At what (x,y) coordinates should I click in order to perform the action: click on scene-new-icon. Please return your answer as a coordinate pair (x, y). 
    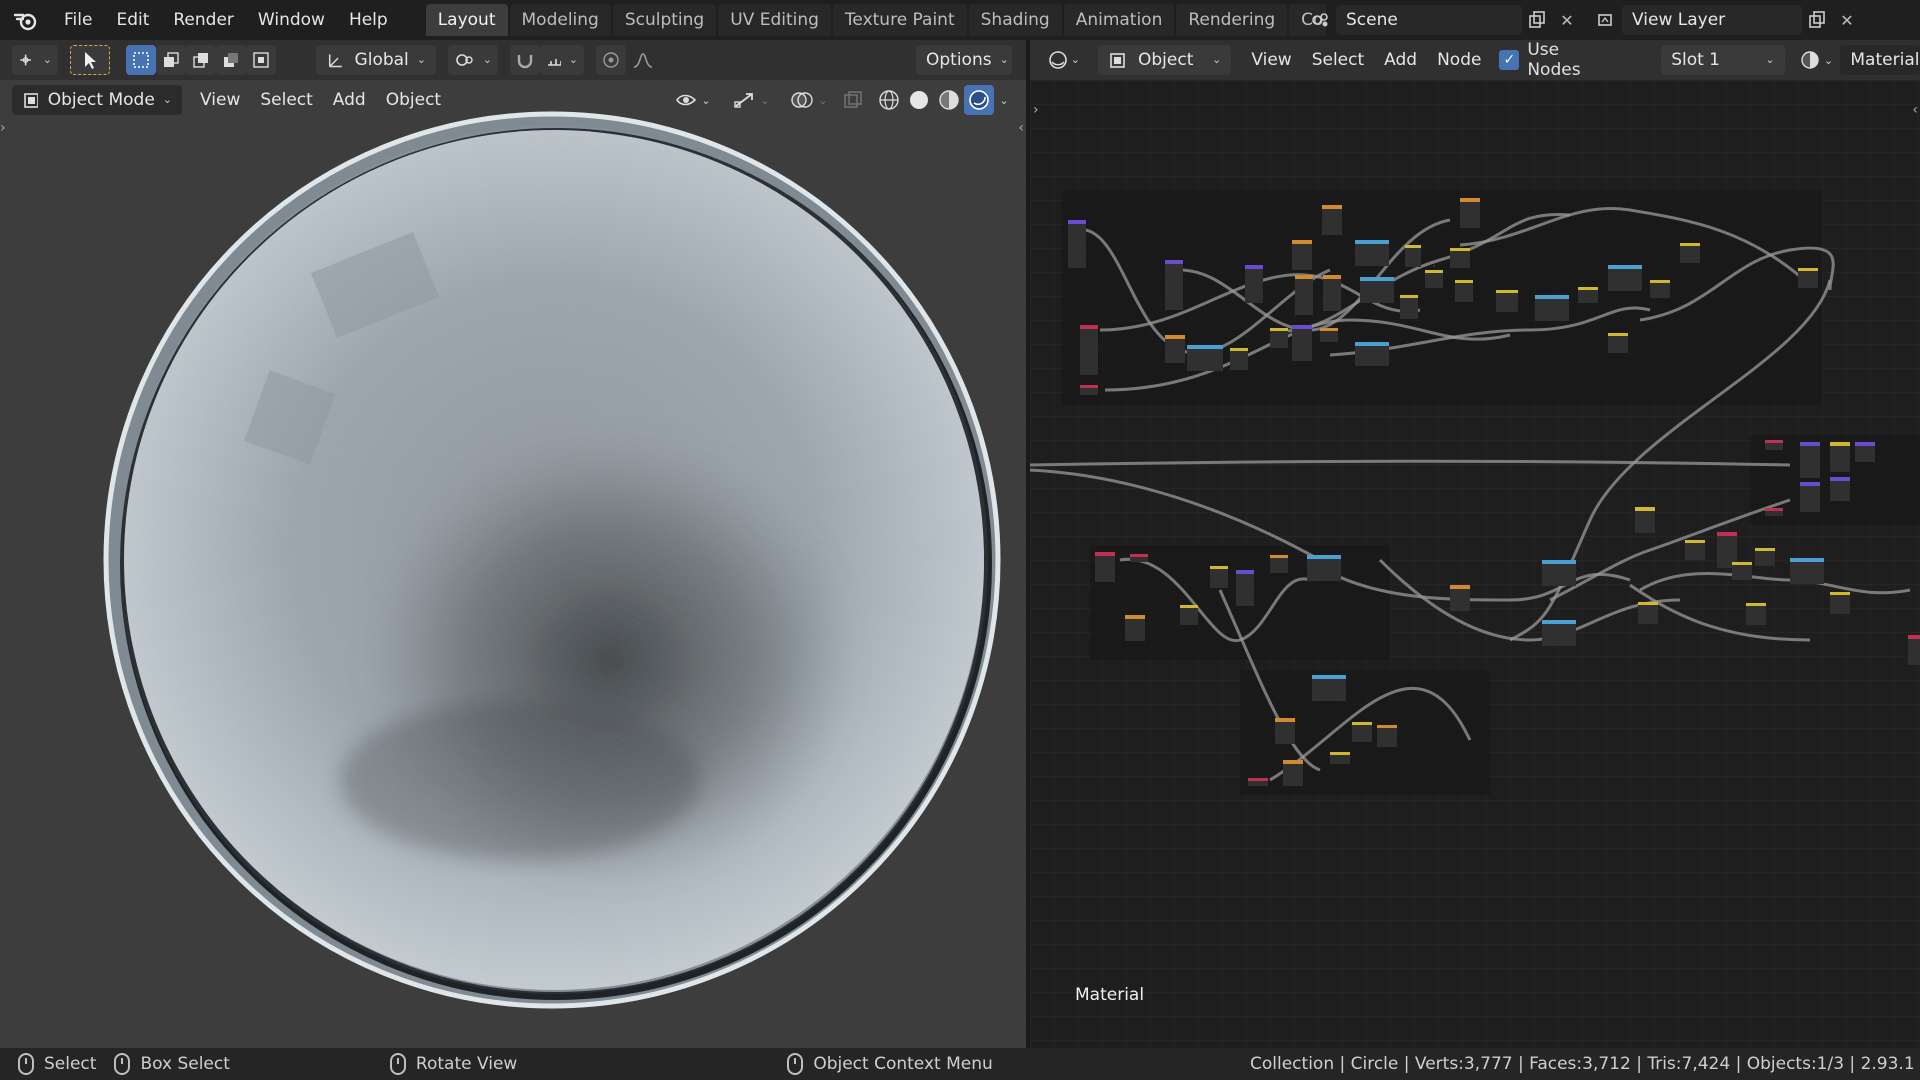
    Looking at the image, I should click on (1537, 20).